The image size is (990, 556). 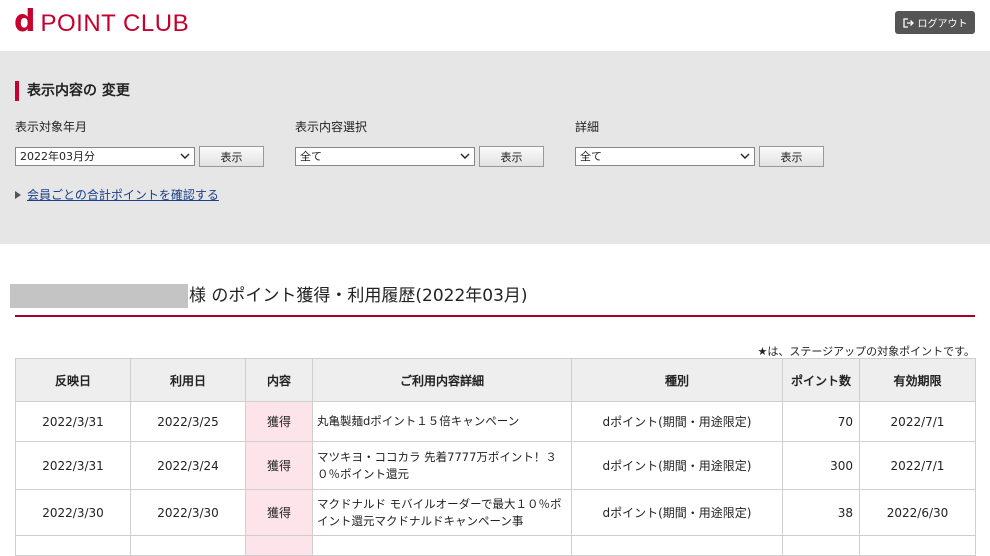 What do you see at coordinates (495, 25) in the screenshot?
I see `site-header: d POINT CLUB ログアウト` at bounding box center [495, 25].